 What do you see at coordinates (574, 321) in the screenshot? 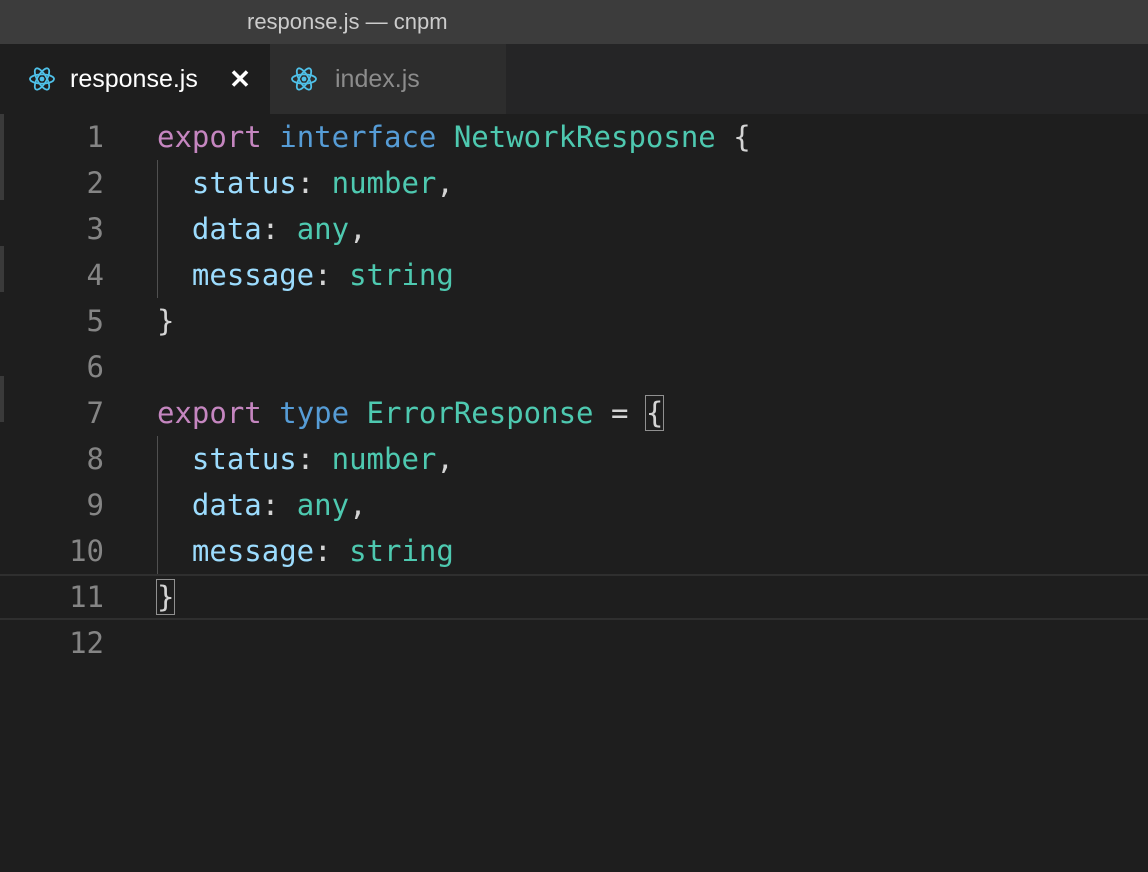
I see `code-line: 5}` at bounding box center [574, 321].